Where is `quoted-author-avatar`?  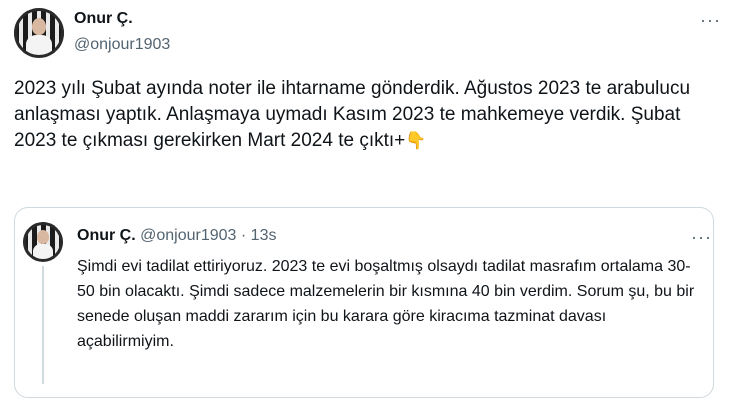 quoted-author-avatar is located at coordinates (43, 242).